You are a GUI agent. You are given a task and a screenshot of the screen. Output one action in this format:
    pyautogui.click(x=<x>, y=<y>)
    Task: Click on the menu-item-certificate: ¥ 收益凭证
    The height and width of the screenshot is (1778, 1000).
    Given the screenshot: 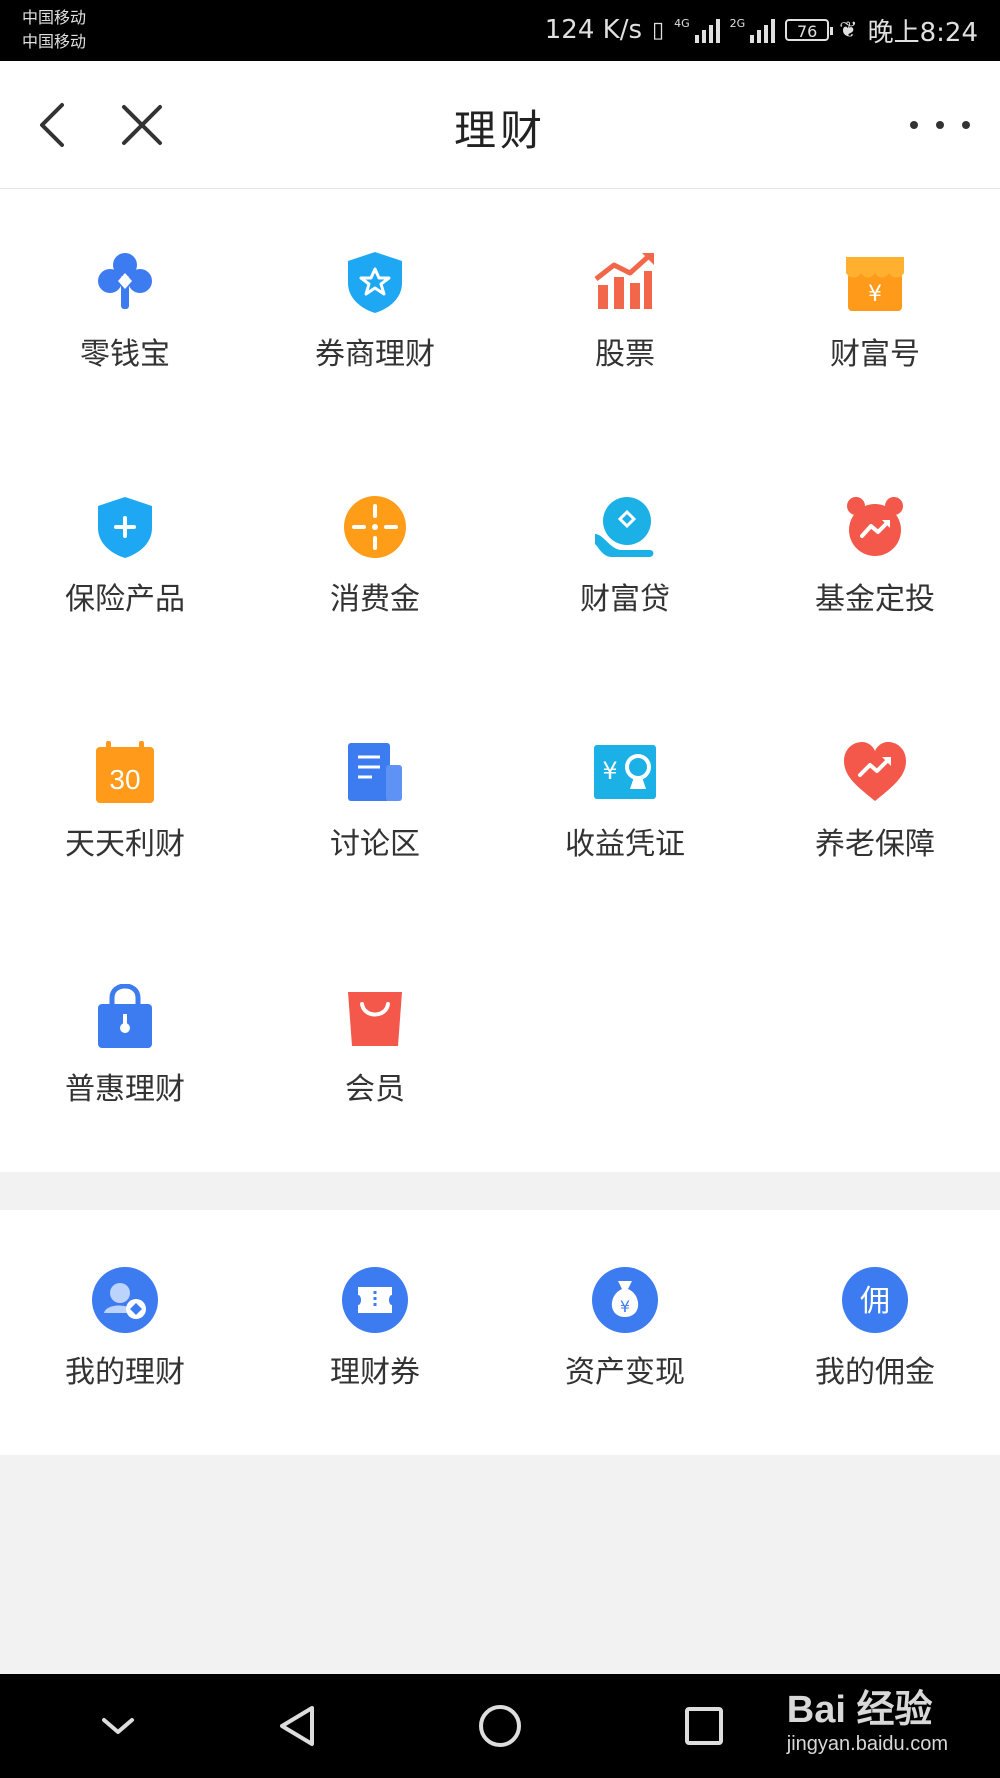 What is the action you would take?
    pyautogui.click(x=625, y=809)
    